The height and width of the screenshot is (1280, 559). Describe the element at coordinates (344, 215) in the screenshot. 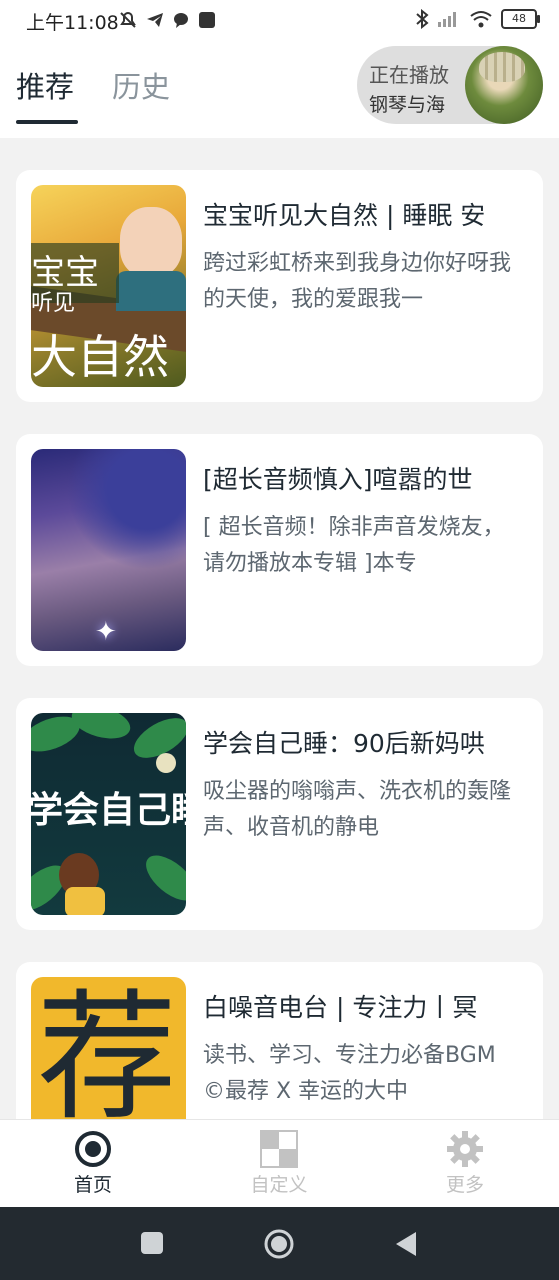

I see `album-title: 宝宝听见大自然 | 睡眠 安` at that location.